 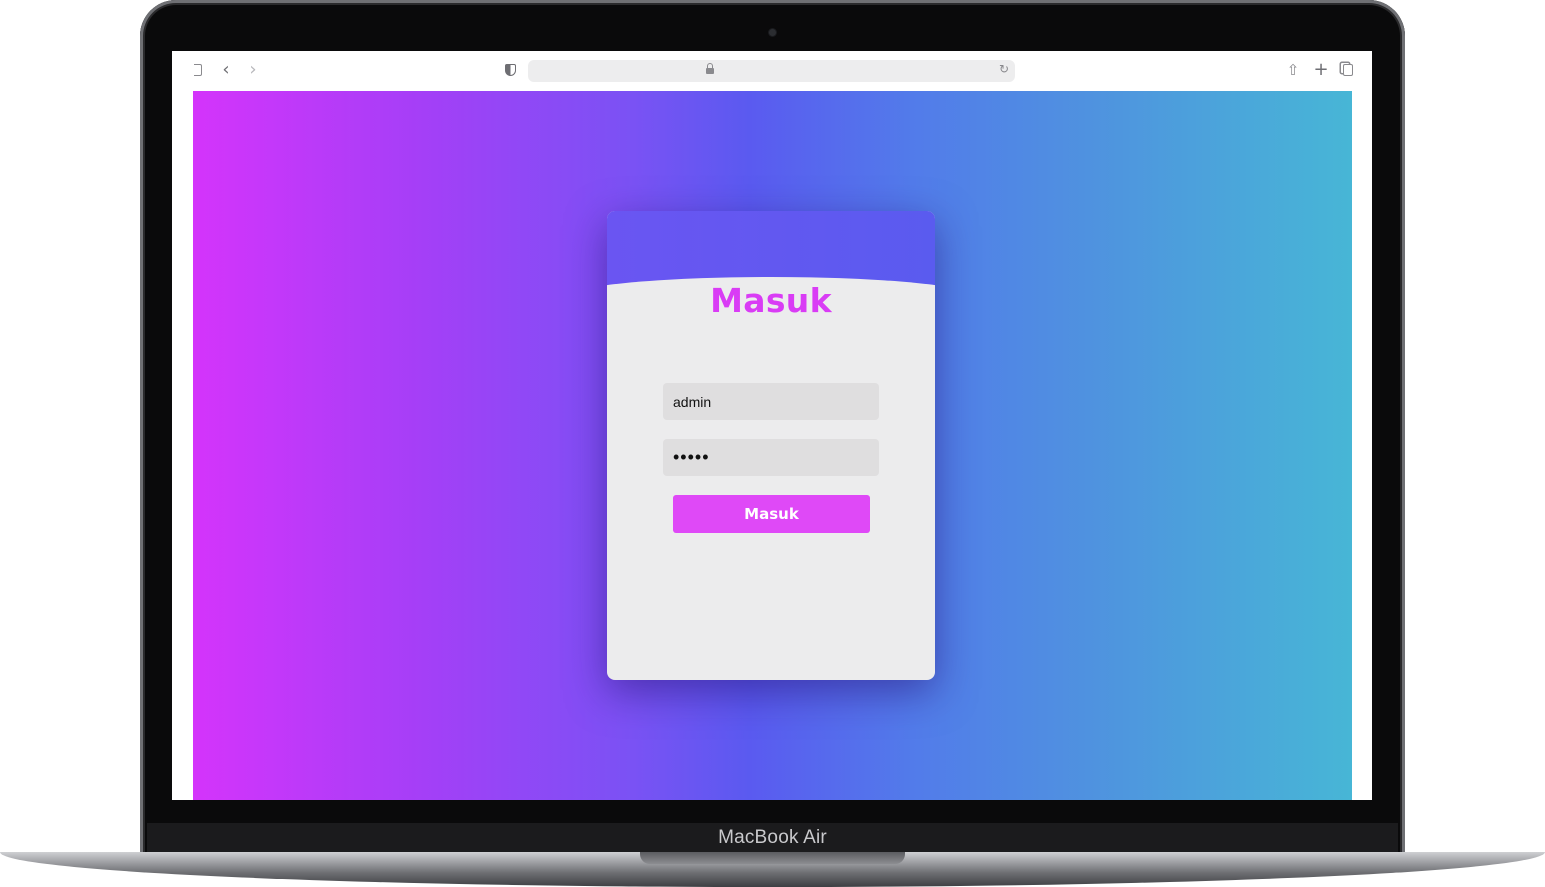 What do you see at coordinates (1348, 70) in the screenshot?
I see `tabs-overview-icon` at bounding box center [1348, 70].